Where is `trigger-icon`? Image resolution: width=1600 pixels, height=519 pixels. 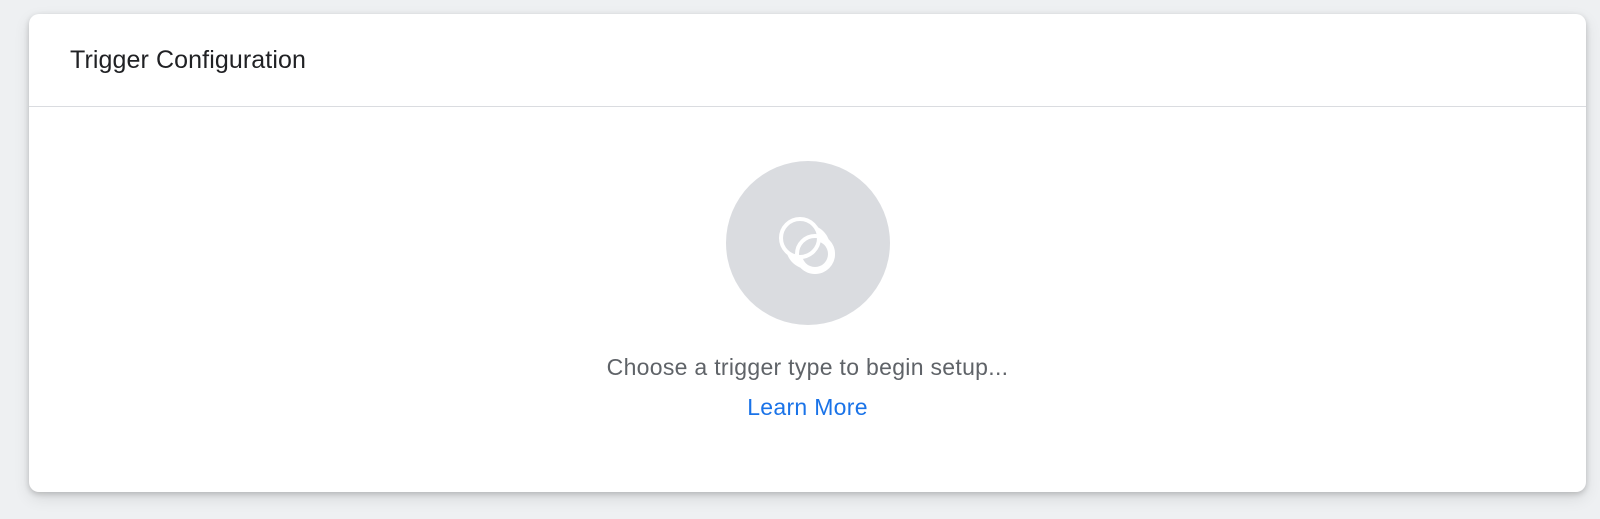
trigger-icon is located at coordinates (807, 245).